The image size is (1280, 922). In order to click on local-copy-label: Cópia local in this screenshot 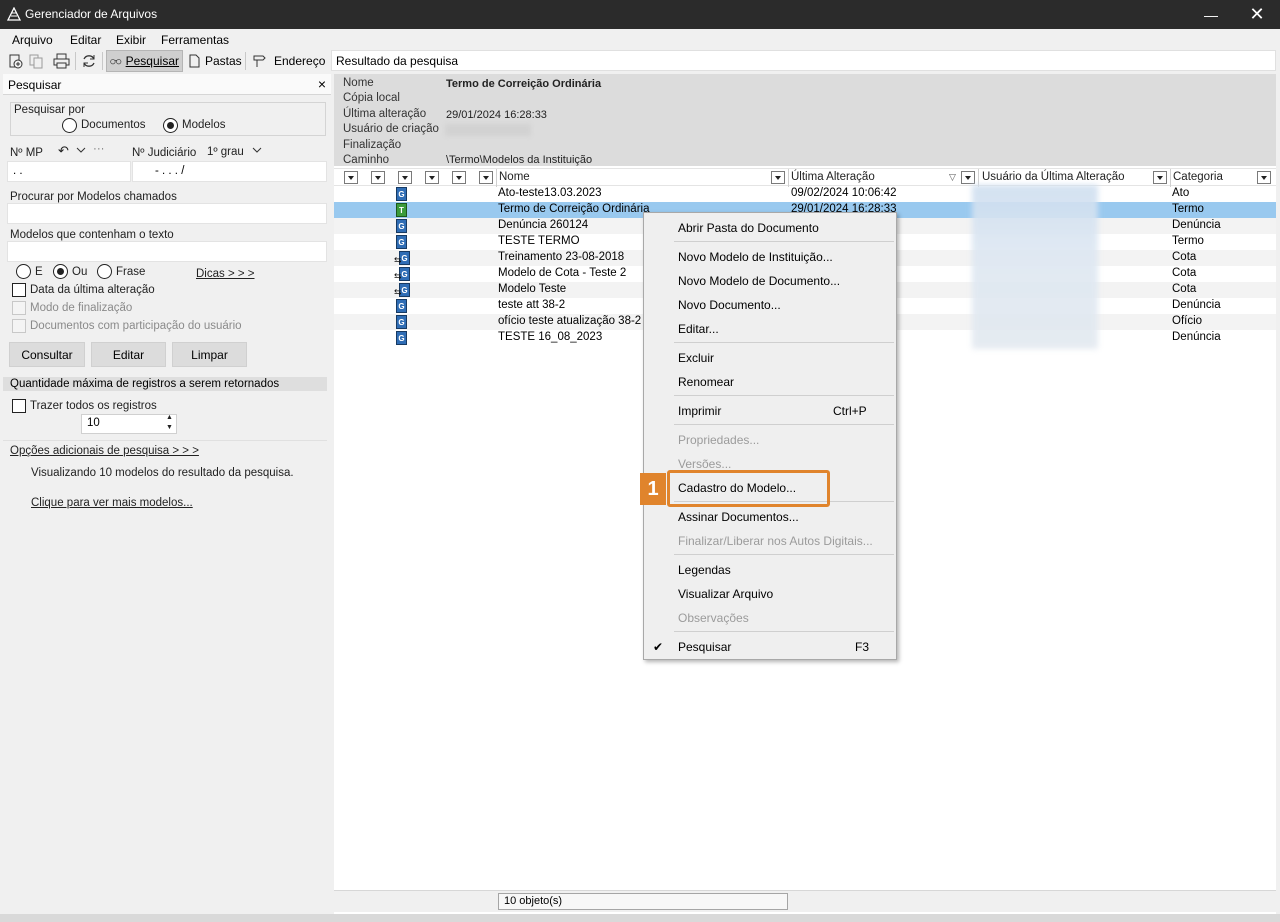, I will do `click(371, 98)`.